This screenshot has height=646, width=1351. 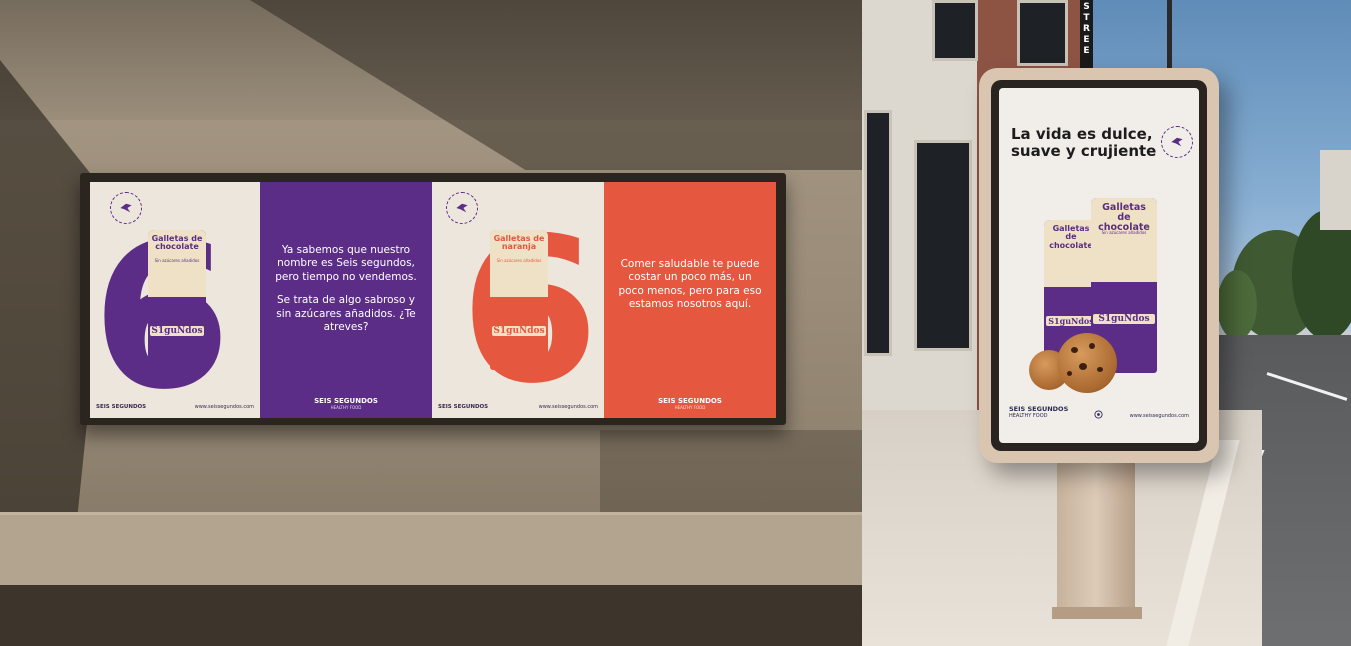 What do you see at coordinates (1097, 613) in the screenshot?
I see `kiosk-base` at bounding box center [1097, 613].